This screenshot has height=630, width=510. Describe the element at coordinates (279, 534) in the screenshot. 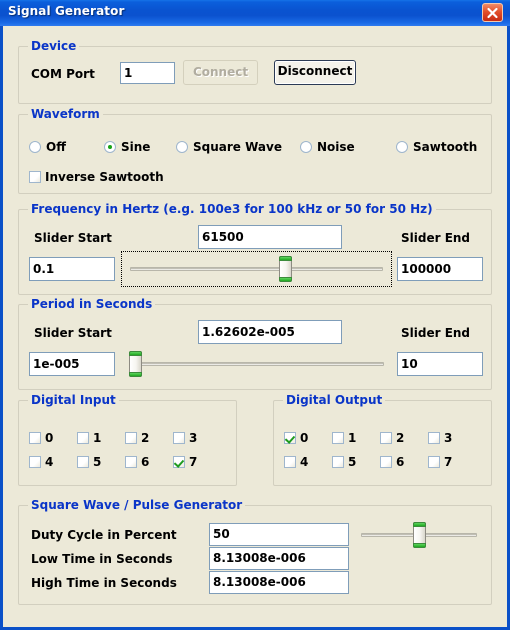

I see `duty-cycle-input: 50` at that location.